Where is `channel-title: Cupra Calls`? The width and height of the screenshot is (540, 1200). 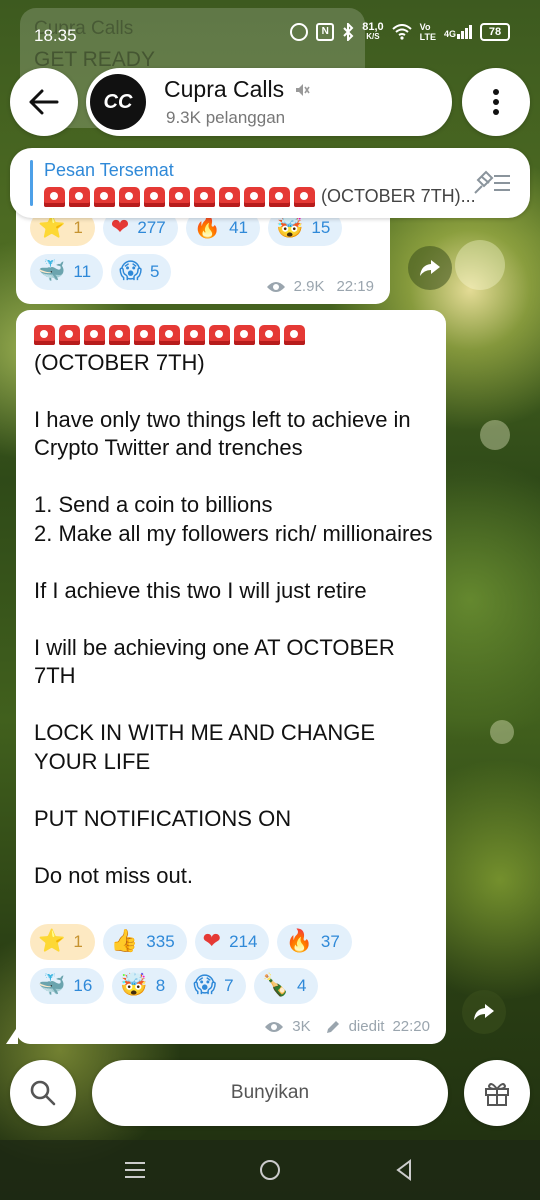
channel-title: Cupra Calls is located at coordinates (237, 89).